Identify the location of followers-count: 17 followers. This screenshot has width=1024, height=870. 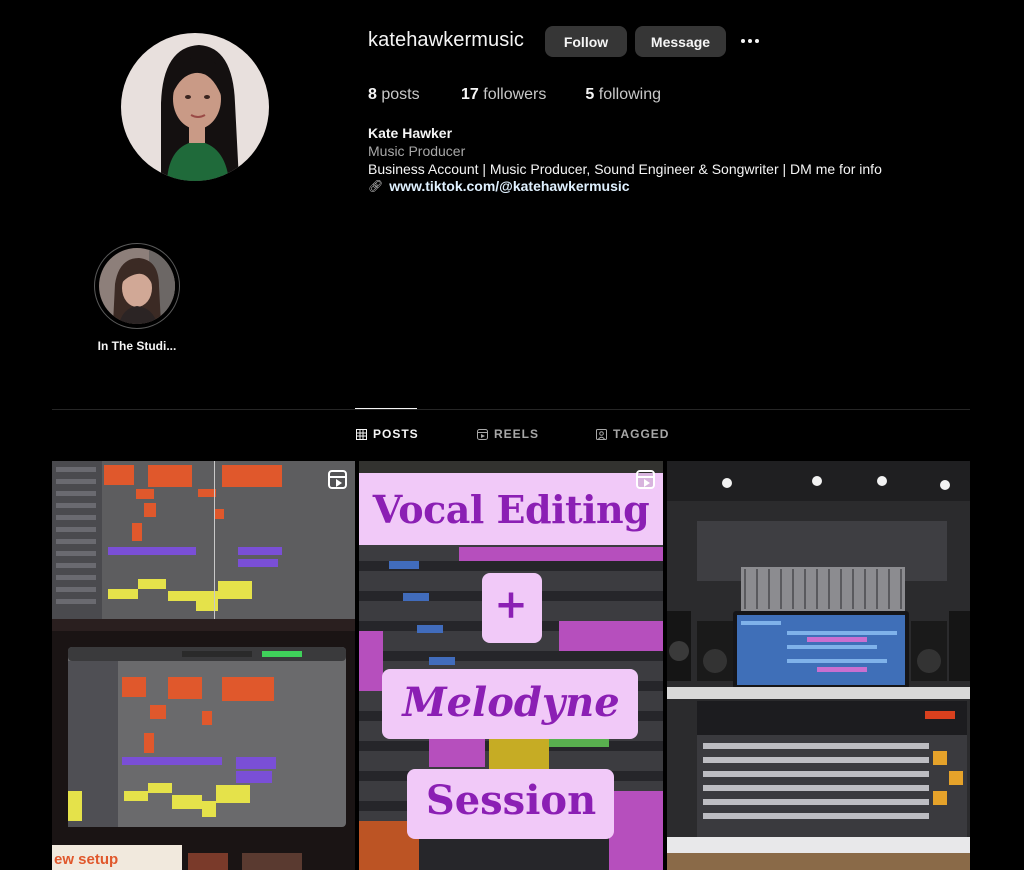
(503, 95).